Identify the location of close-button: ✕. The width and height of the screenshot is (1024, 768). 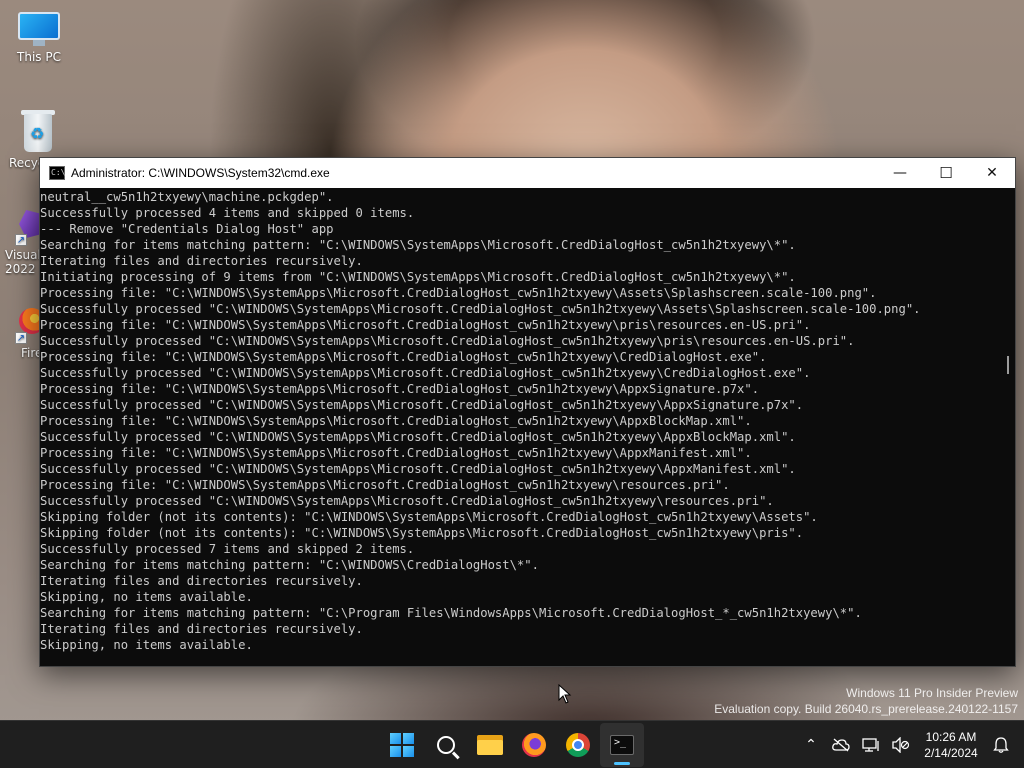
(992, 173).